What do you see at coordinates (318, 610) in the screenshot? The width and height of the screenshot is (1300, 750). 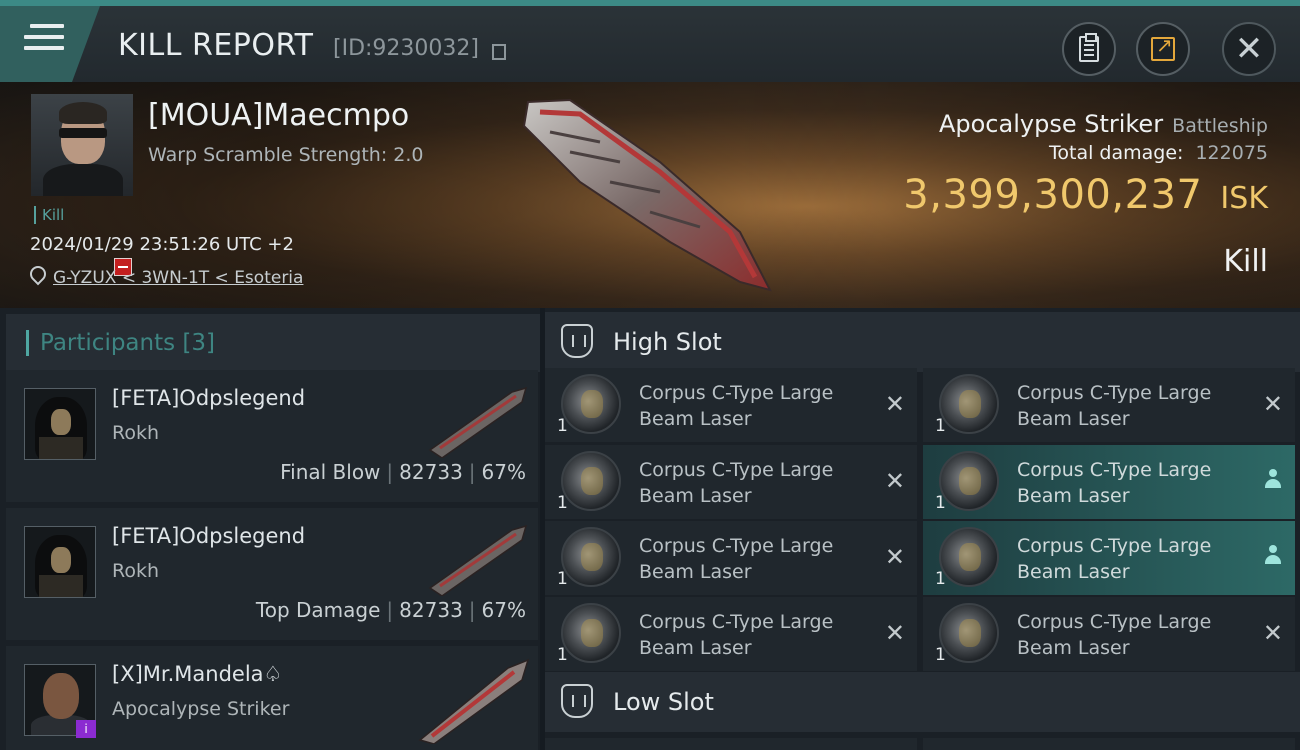 I see `participant-role: Top Damage` at bounding box center [318, 610].